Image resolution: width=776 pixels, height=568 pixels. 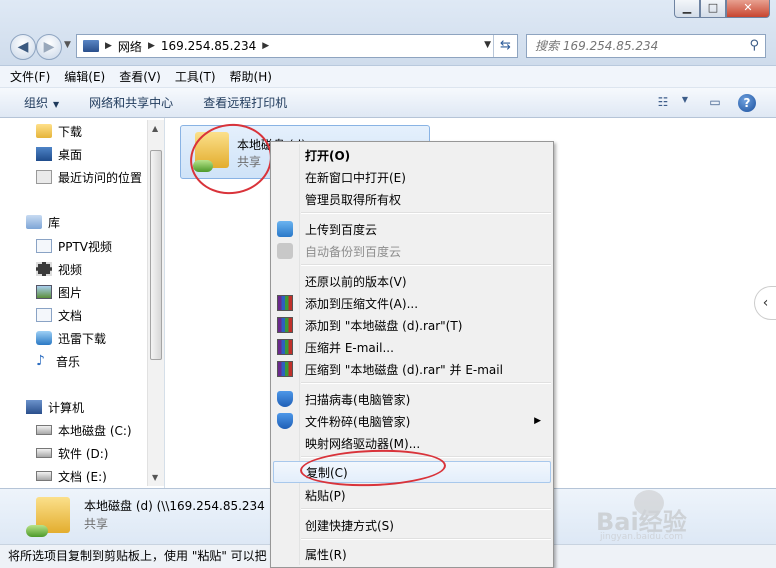 I want to click on menu-item-open: 打开(O), so click(x=412, y=155).